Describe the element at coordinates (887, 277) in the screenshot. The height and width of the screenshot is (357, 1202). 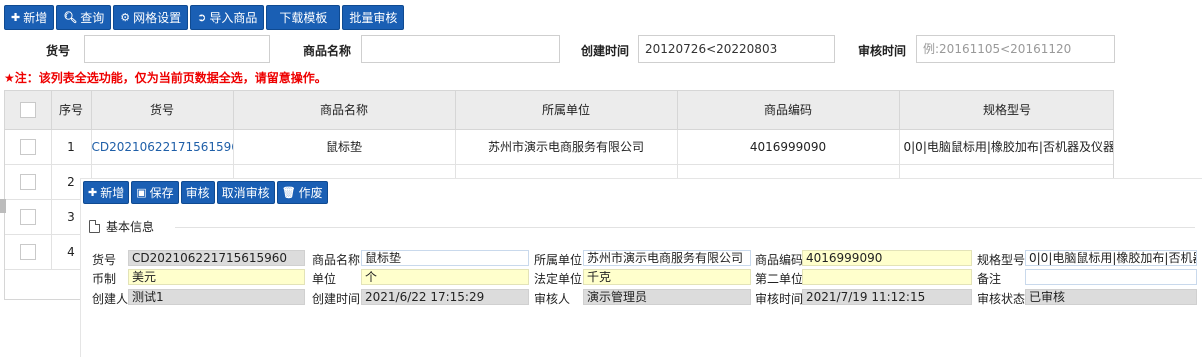
I see `second-unit-field` at that location.